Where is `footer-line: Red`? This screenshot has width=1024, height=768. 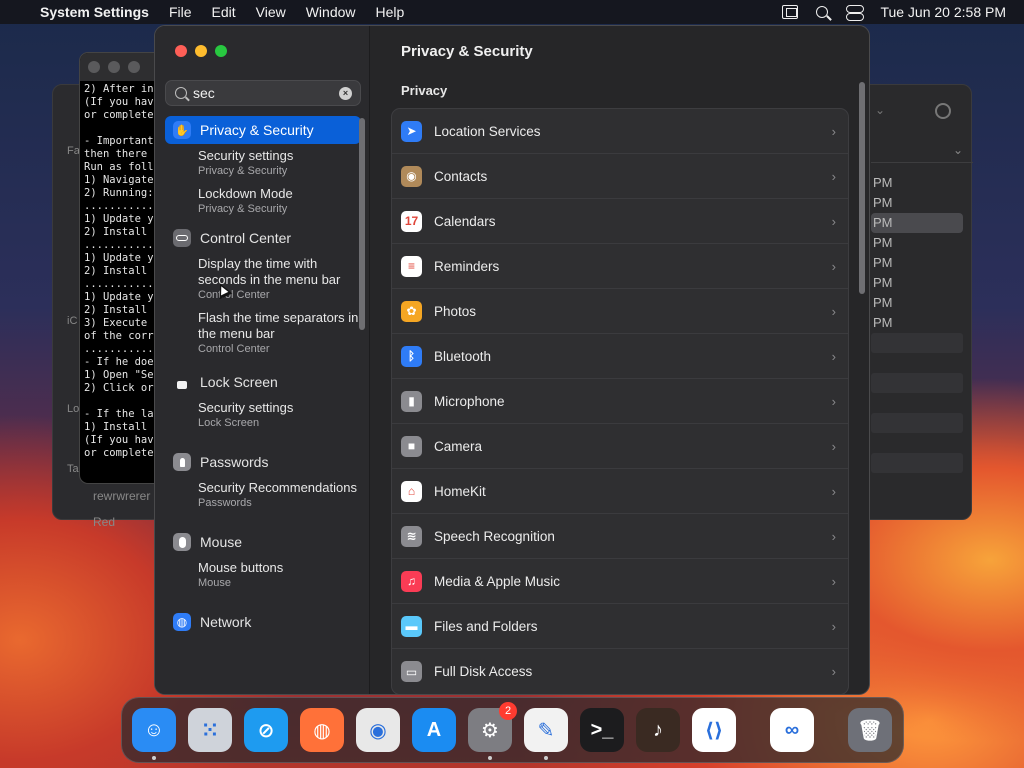
footer-line: Red is located at coordinates (104, 522).